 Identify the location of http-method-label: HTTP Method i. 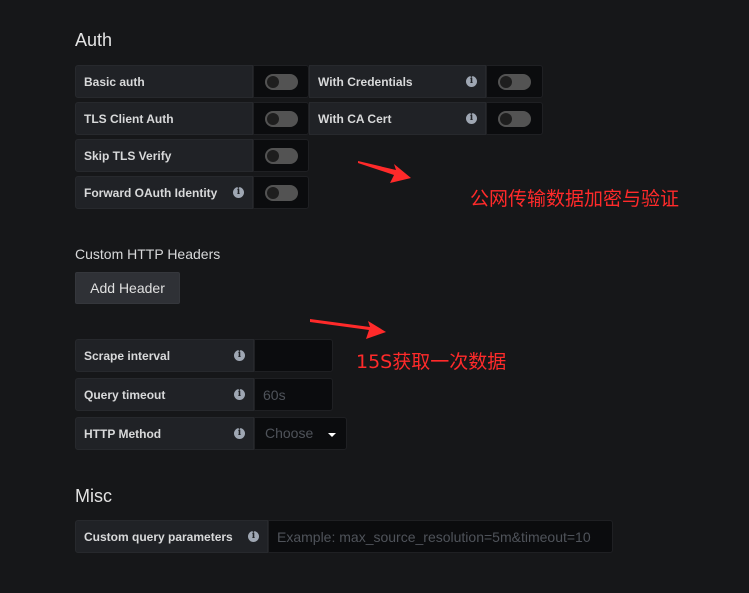
(164, 433).